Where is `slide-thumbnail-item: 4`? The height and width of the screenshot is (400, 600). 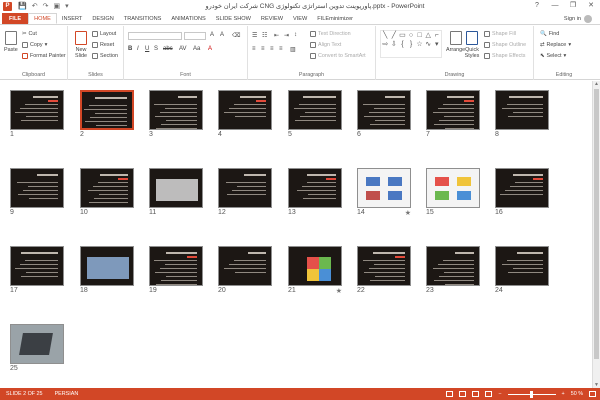
slide-thumbnail-item: 4 is located at coordinates (245, 115).